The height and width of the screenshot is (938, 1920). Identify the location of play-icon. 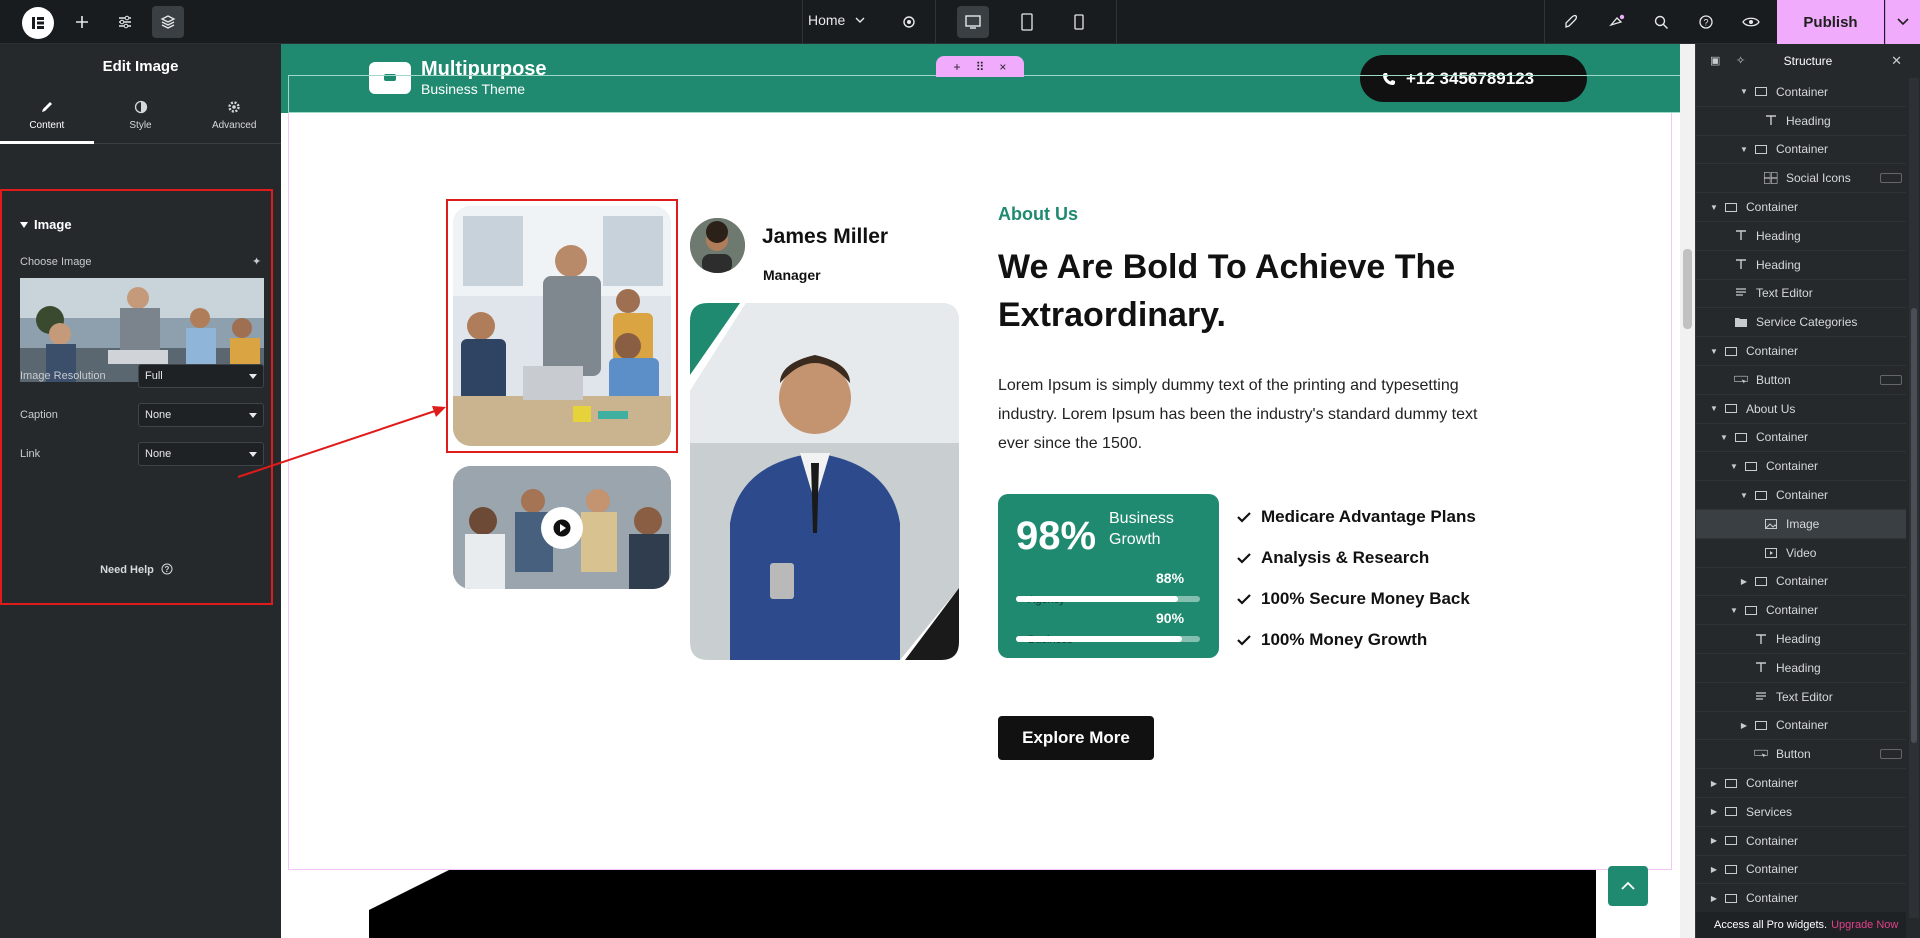
(562, 528).